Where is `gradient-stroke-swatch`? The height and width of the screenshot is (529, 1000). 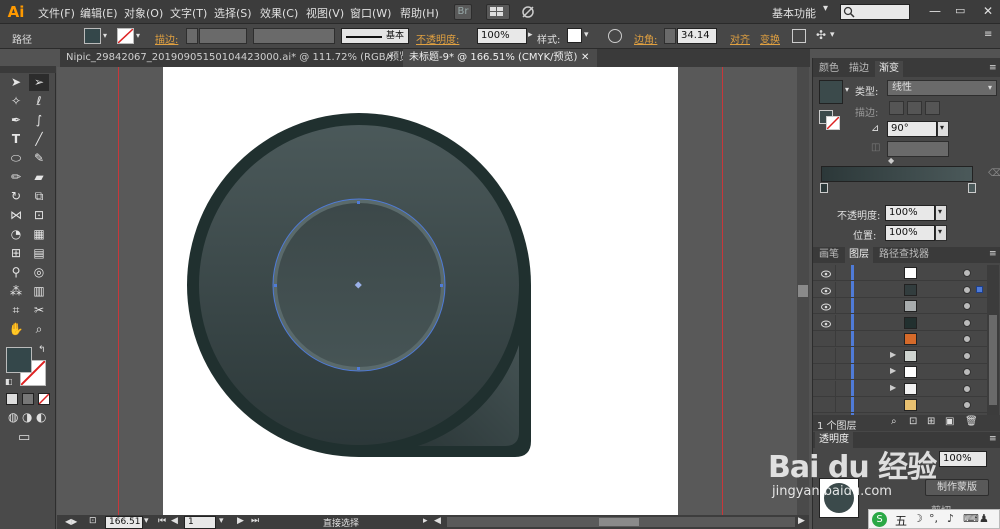
gradient-stroke-swatch is located at coordinates (833, 123).